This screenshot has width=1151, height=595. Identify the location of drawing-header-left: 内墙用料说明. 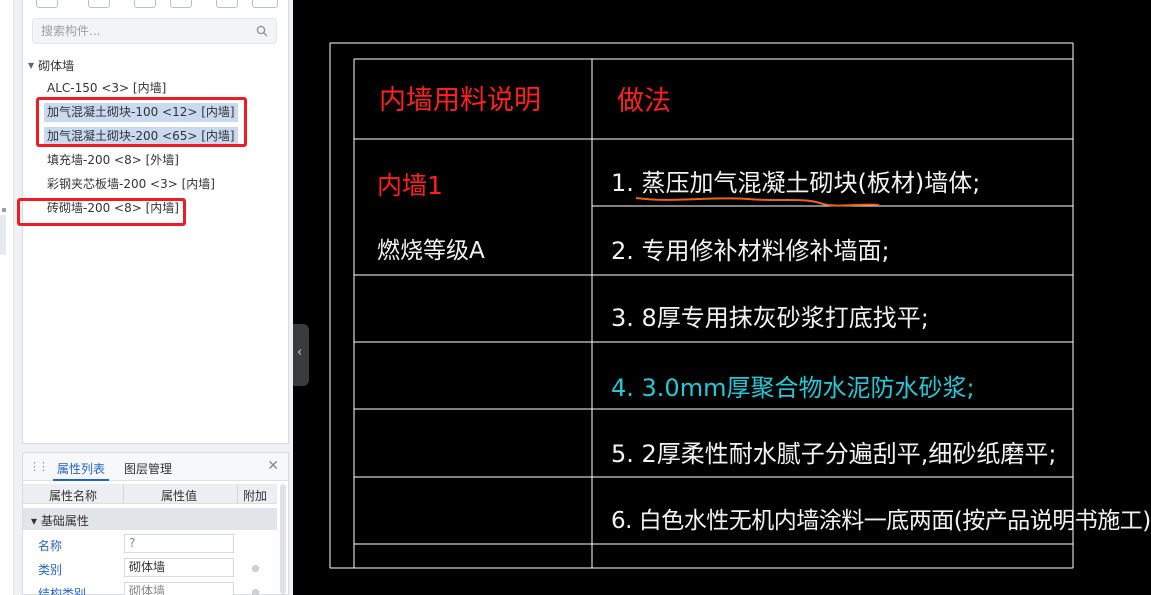
(460, 100).